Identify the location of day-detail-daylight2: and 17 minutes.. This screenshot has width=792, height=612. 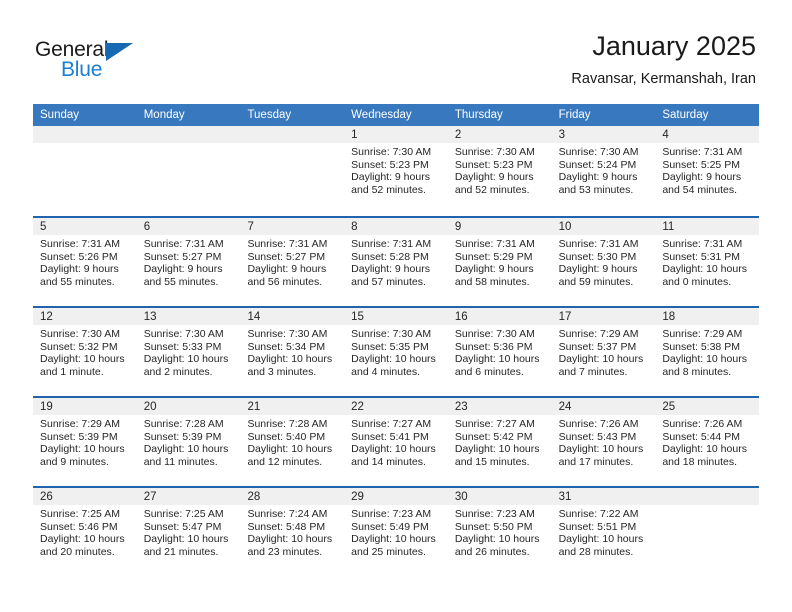
(596, 461).